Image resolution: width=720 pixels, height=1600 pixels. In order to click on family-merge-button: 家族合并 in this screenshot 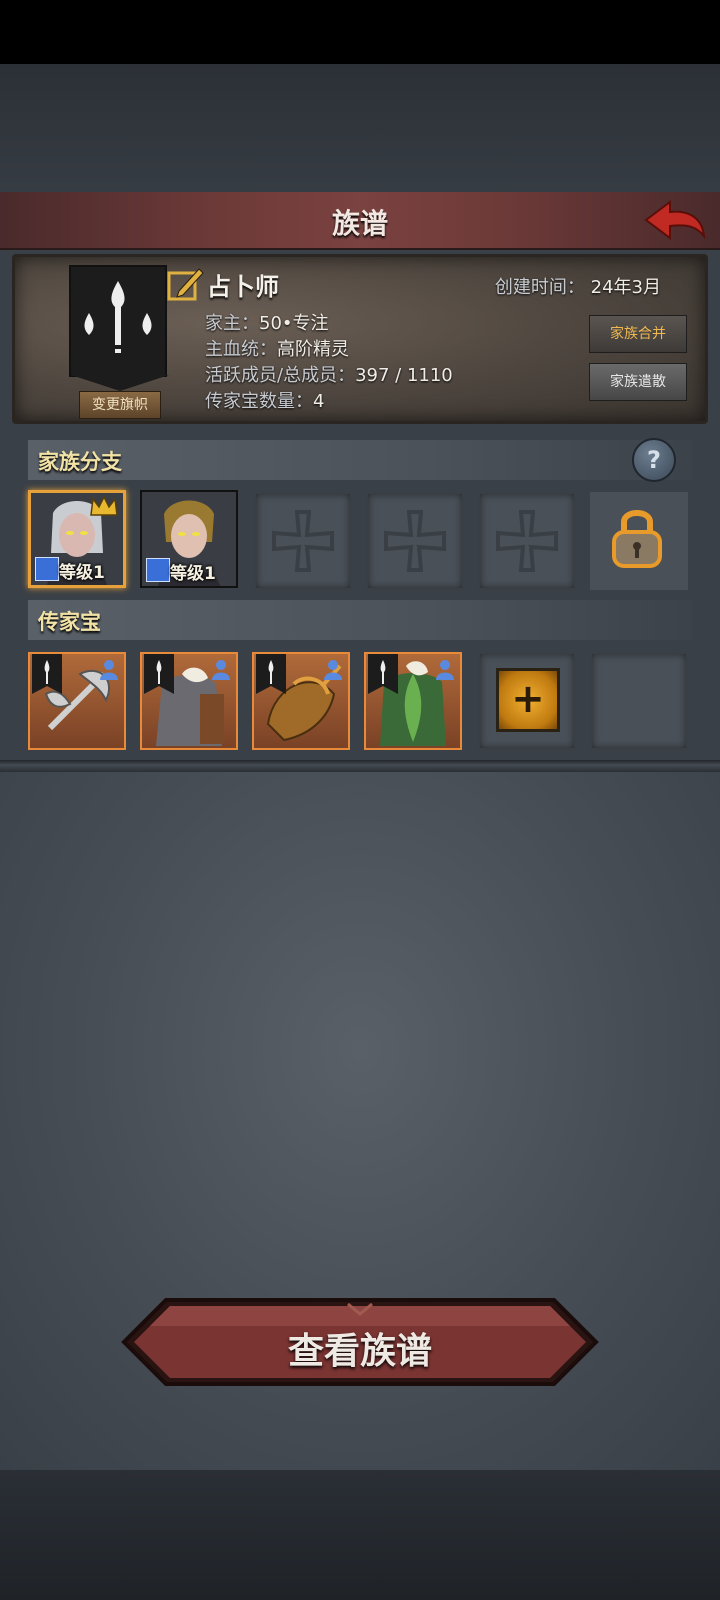, I will do `click(638, 334)`.